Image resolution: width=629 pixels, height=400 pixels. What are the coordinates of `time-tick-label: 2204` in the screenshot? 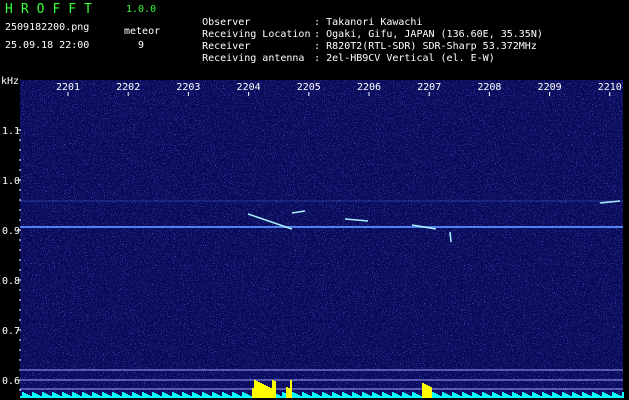 It's located at (249, 87).